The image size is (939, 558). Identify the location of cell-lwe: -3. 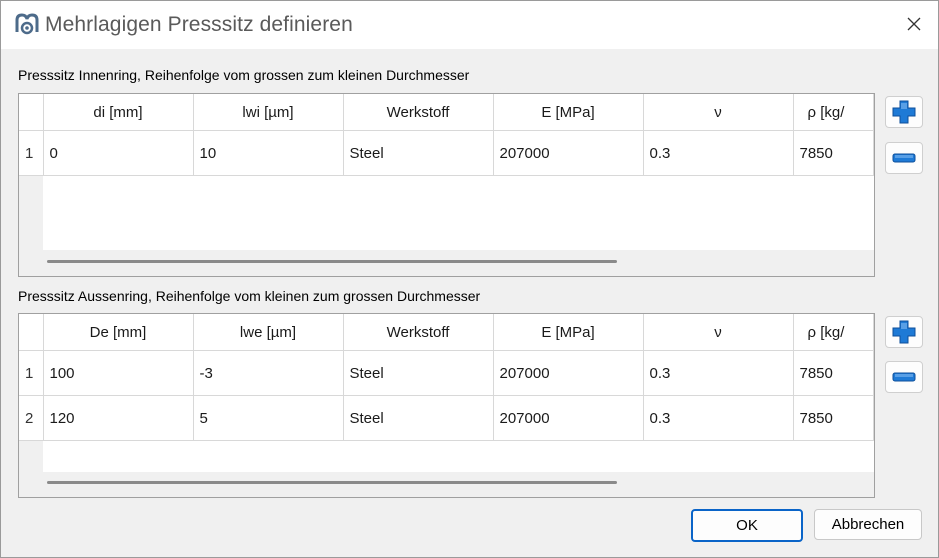
(268, 373).